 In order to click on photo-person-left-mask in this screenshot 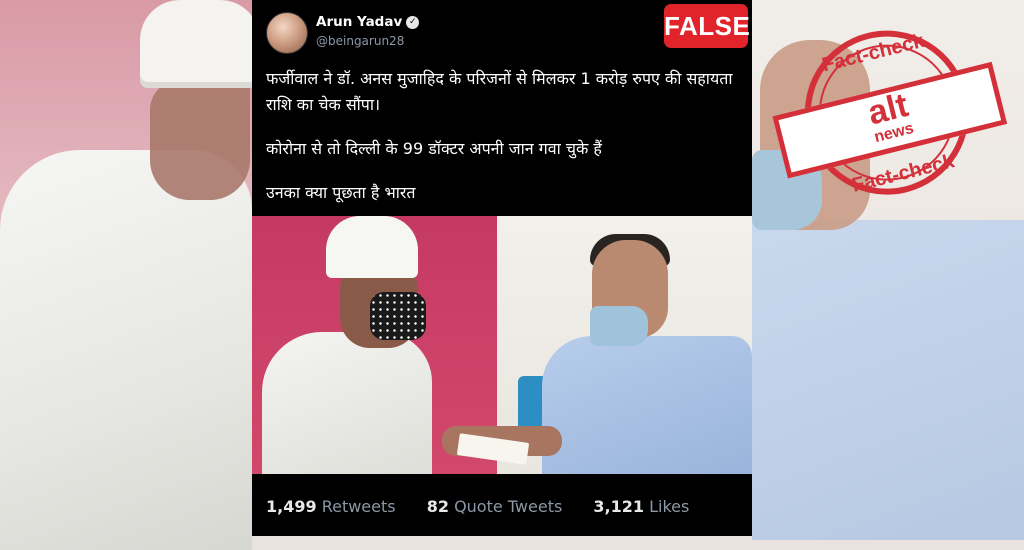, I will do `click(398, 316)`.